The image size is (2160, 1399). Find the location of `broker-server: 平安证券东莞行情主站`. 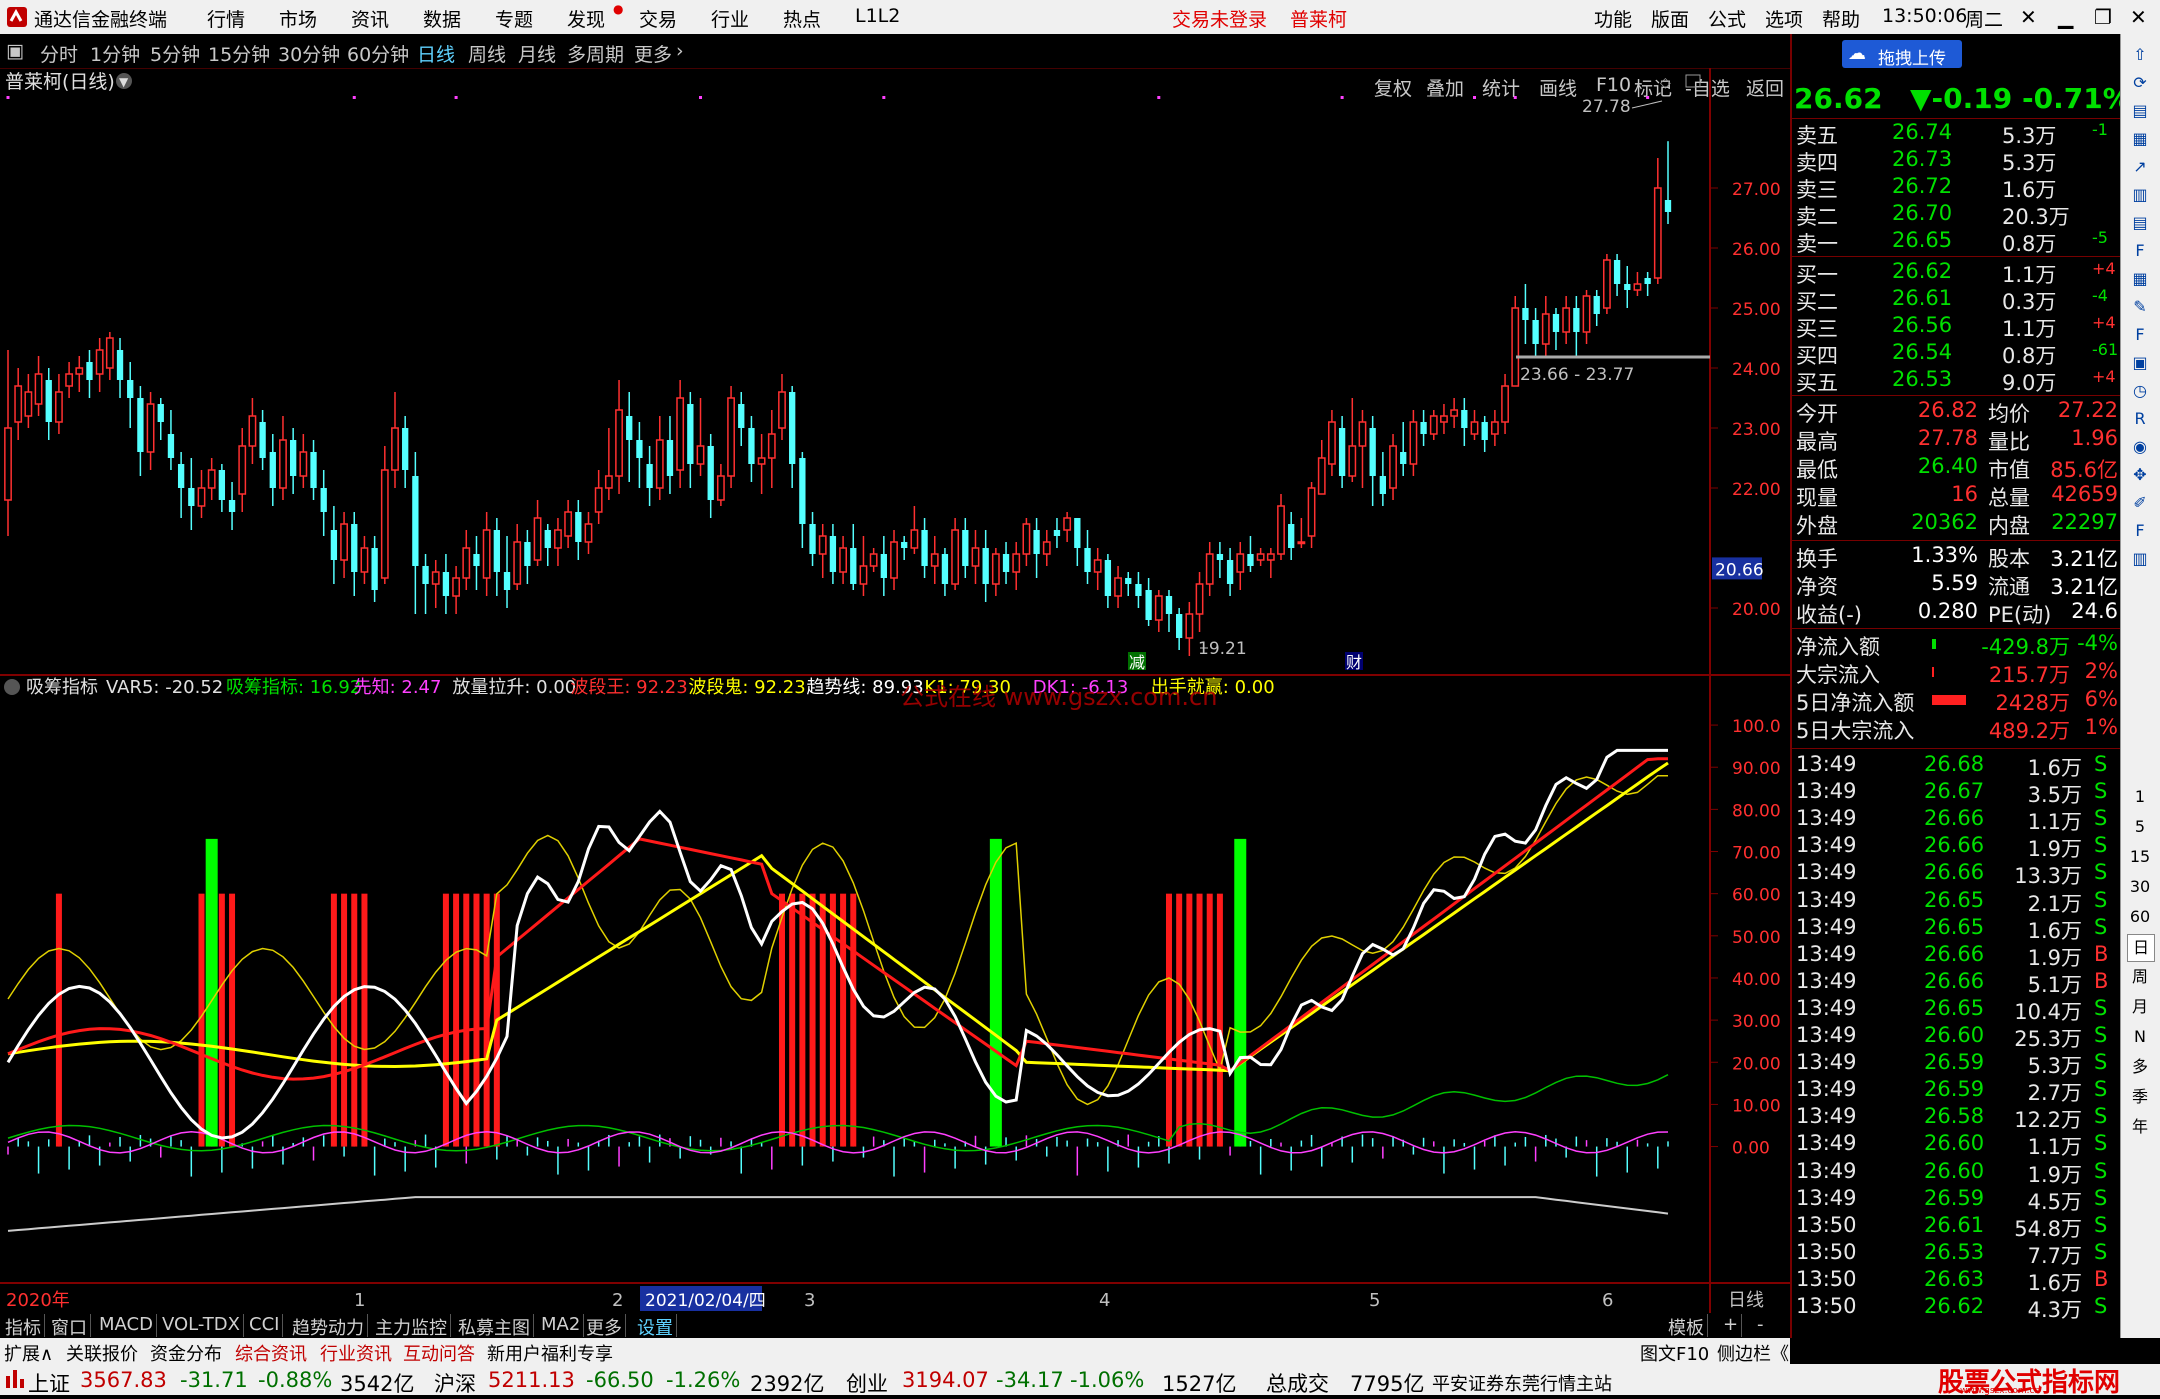

broker-server: 平安证券东莞行情主站 is located at coordinates (1522, 1383).